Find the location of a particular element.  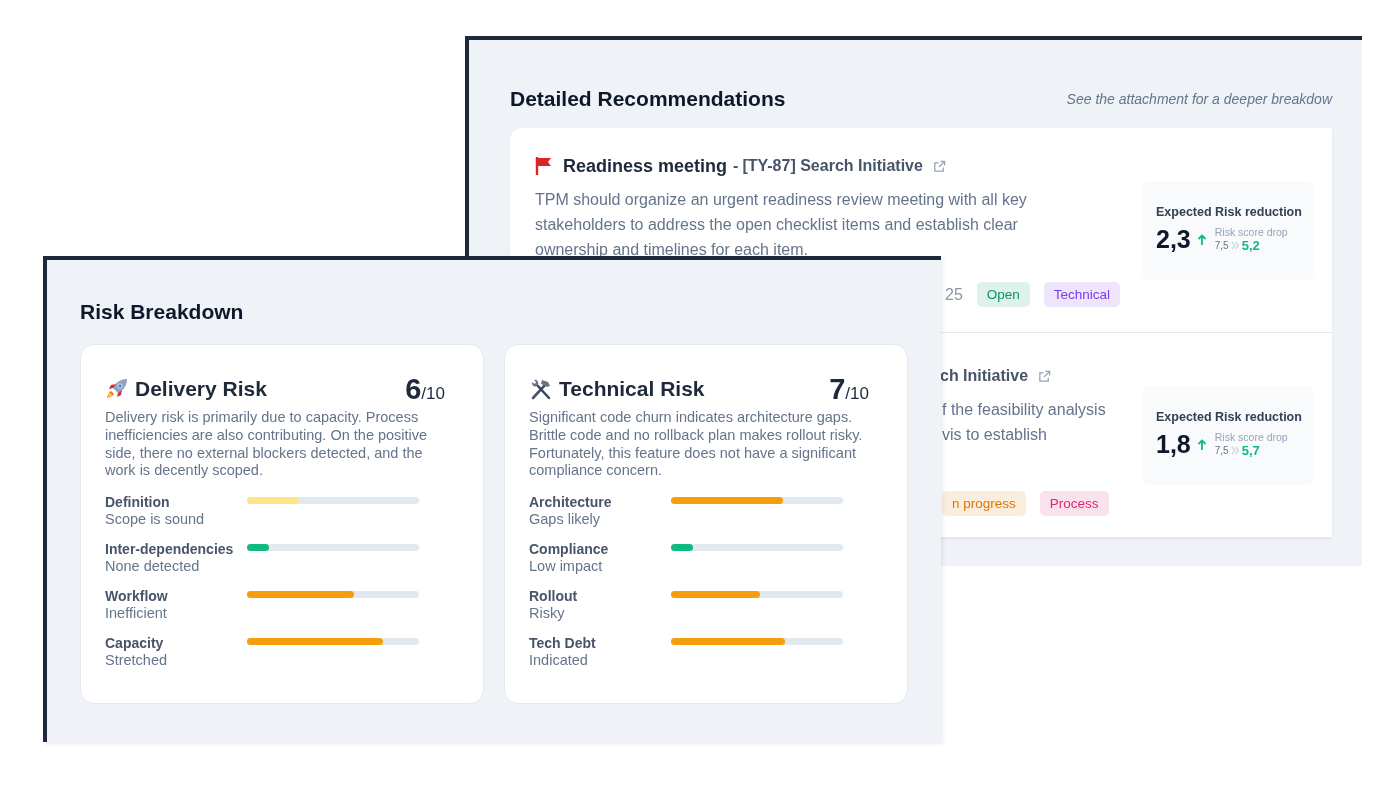

risk-score: 7 is located at coordinates (837, 389).